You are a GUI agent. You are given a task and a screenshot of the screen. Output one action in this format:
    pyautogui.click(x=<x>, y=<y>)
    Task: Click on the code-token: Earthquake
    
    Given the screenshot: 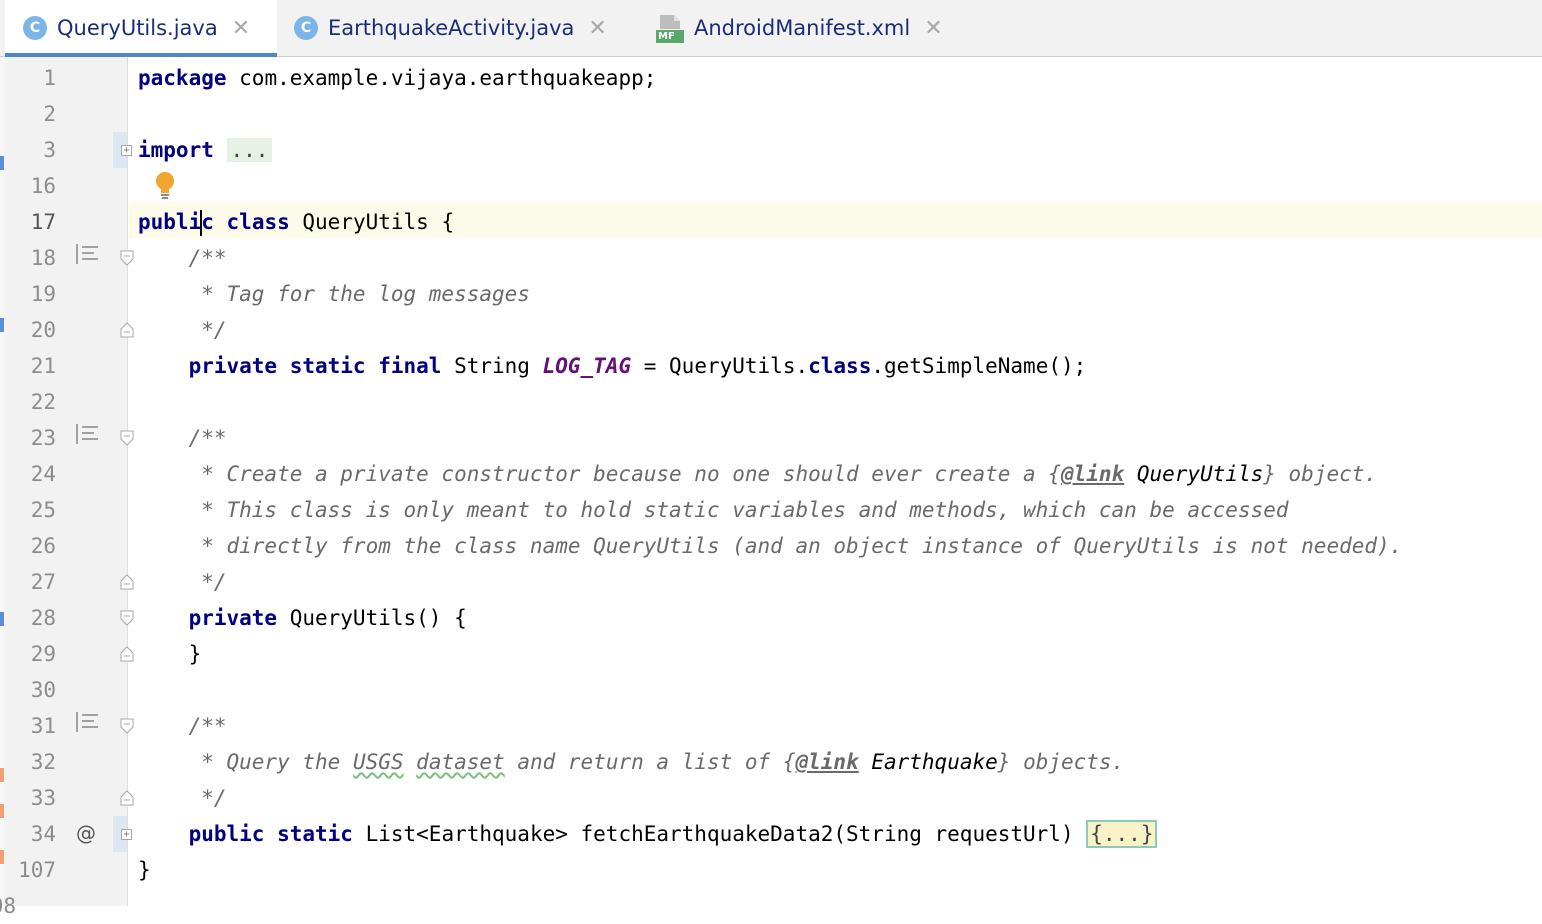 What is the action you would take?
    pyautogui.click(x=928, y=762)
    